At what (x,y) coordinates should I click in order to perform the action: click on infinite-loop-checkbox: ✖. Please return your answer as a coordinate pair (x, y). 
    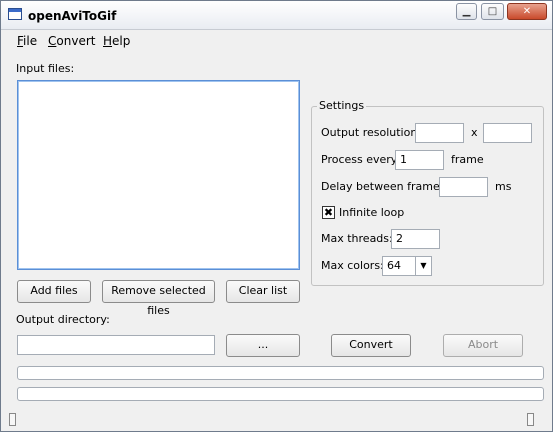
    Looking at the image, I should click on (328, 212).